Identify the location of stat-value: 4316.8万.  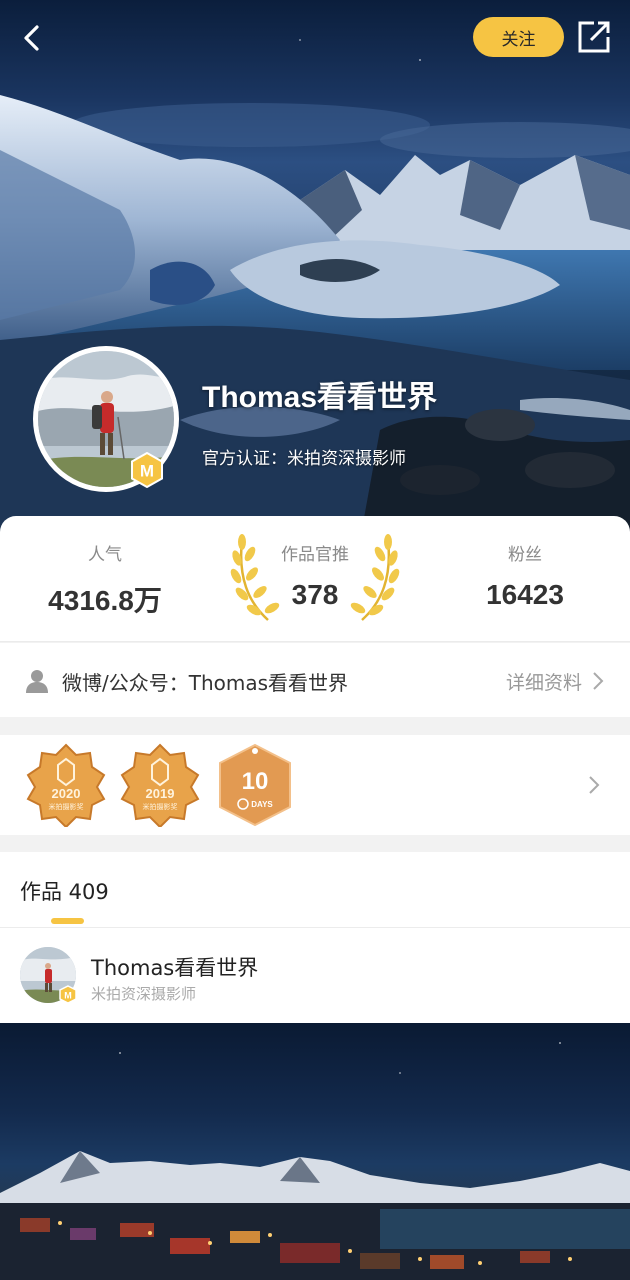
(105, 600).